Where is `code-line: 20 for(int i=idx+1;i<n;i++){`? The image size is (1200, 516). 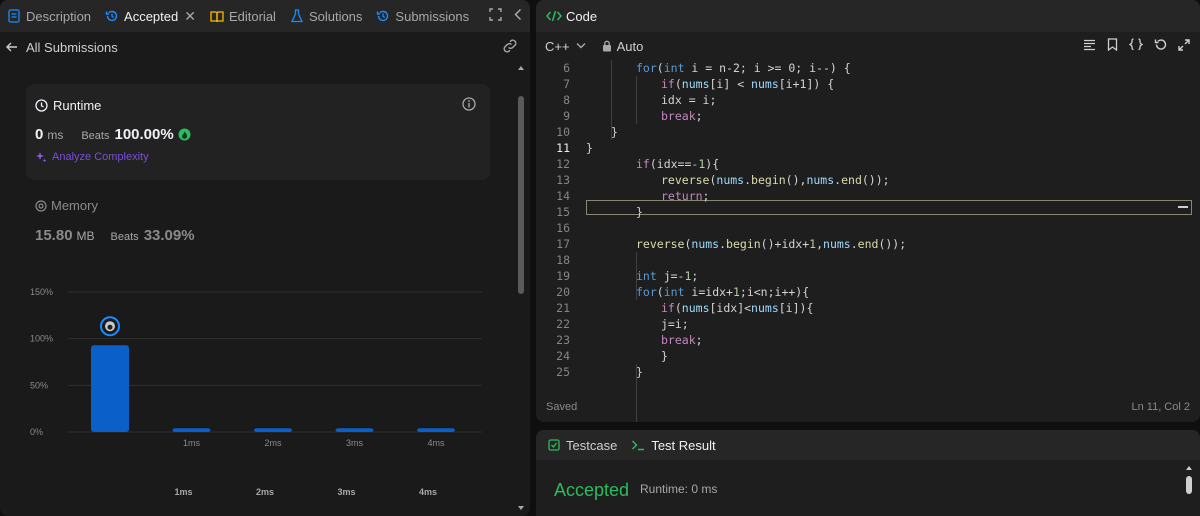
code-line: 20 for(int i=idx+1;i<n;i++){ is located at coordinates (864, 292).